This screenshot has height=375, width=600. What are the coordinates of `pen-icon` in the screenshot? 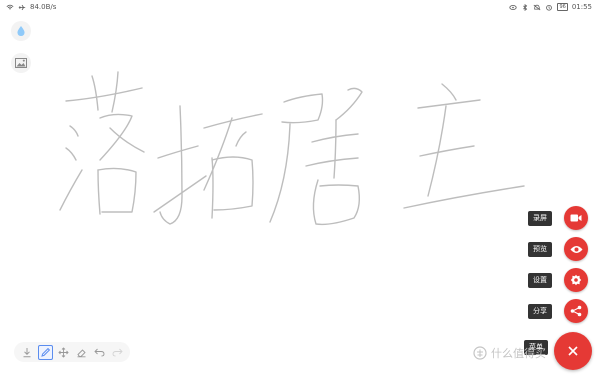 It's located at (45, 352).